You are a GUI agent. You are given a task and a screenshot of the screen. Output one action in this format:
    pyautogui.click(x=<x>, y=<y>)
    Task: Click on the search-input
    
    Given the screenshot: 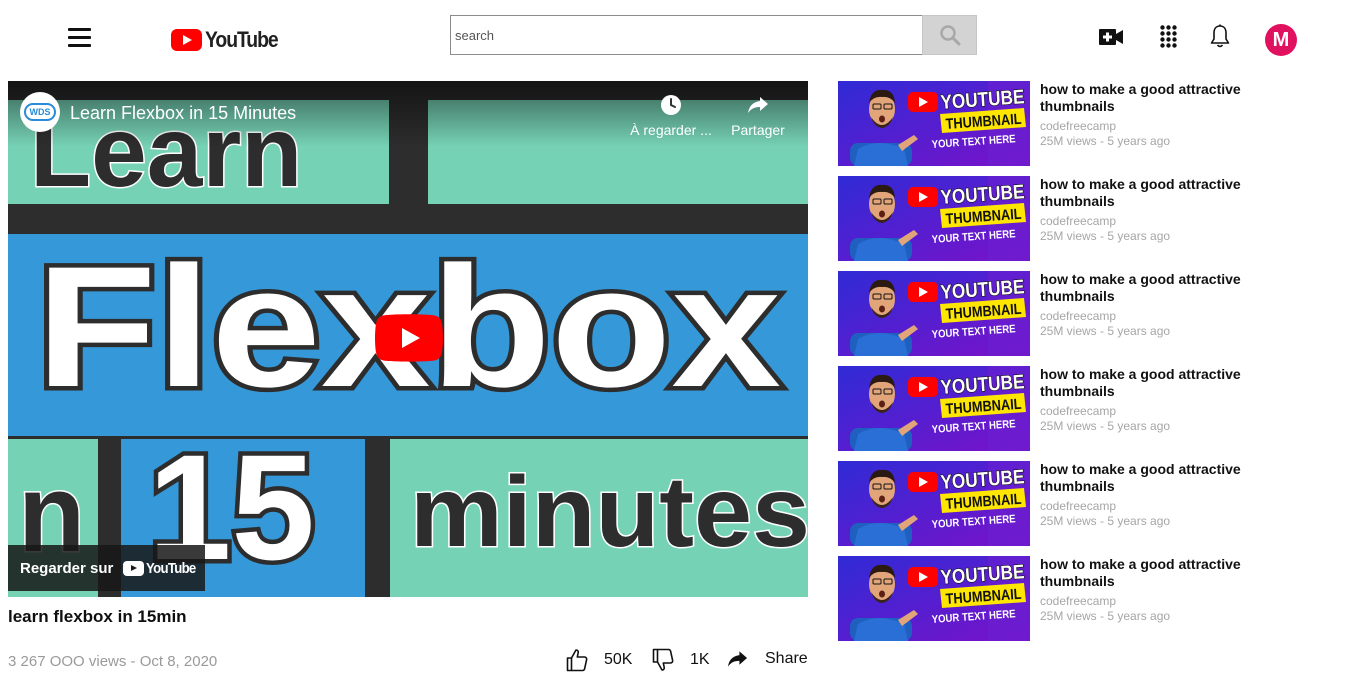 What is the action you would take?
    pyautogui.click(x=686, y=35)
    